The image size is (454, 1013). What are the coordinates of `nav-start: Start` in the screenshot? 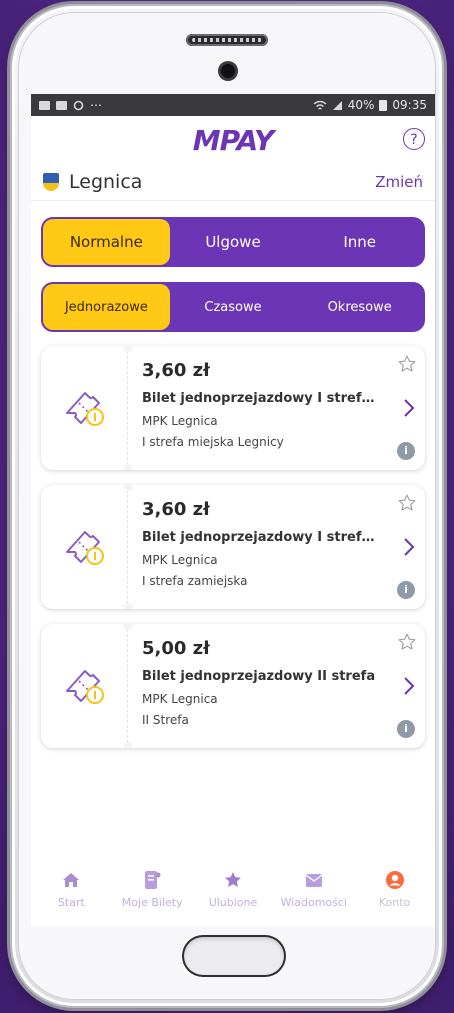 It's located at (71, 888).